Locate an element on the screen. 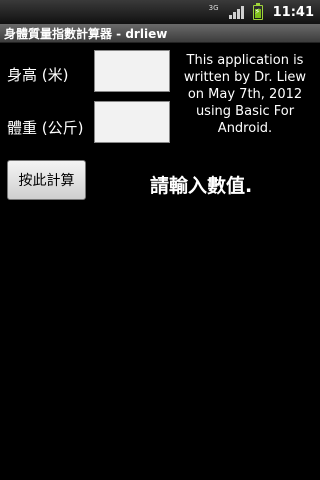 The height and width of the screenshot is (480, 320). weight-input is located at coordinates (132, 122).